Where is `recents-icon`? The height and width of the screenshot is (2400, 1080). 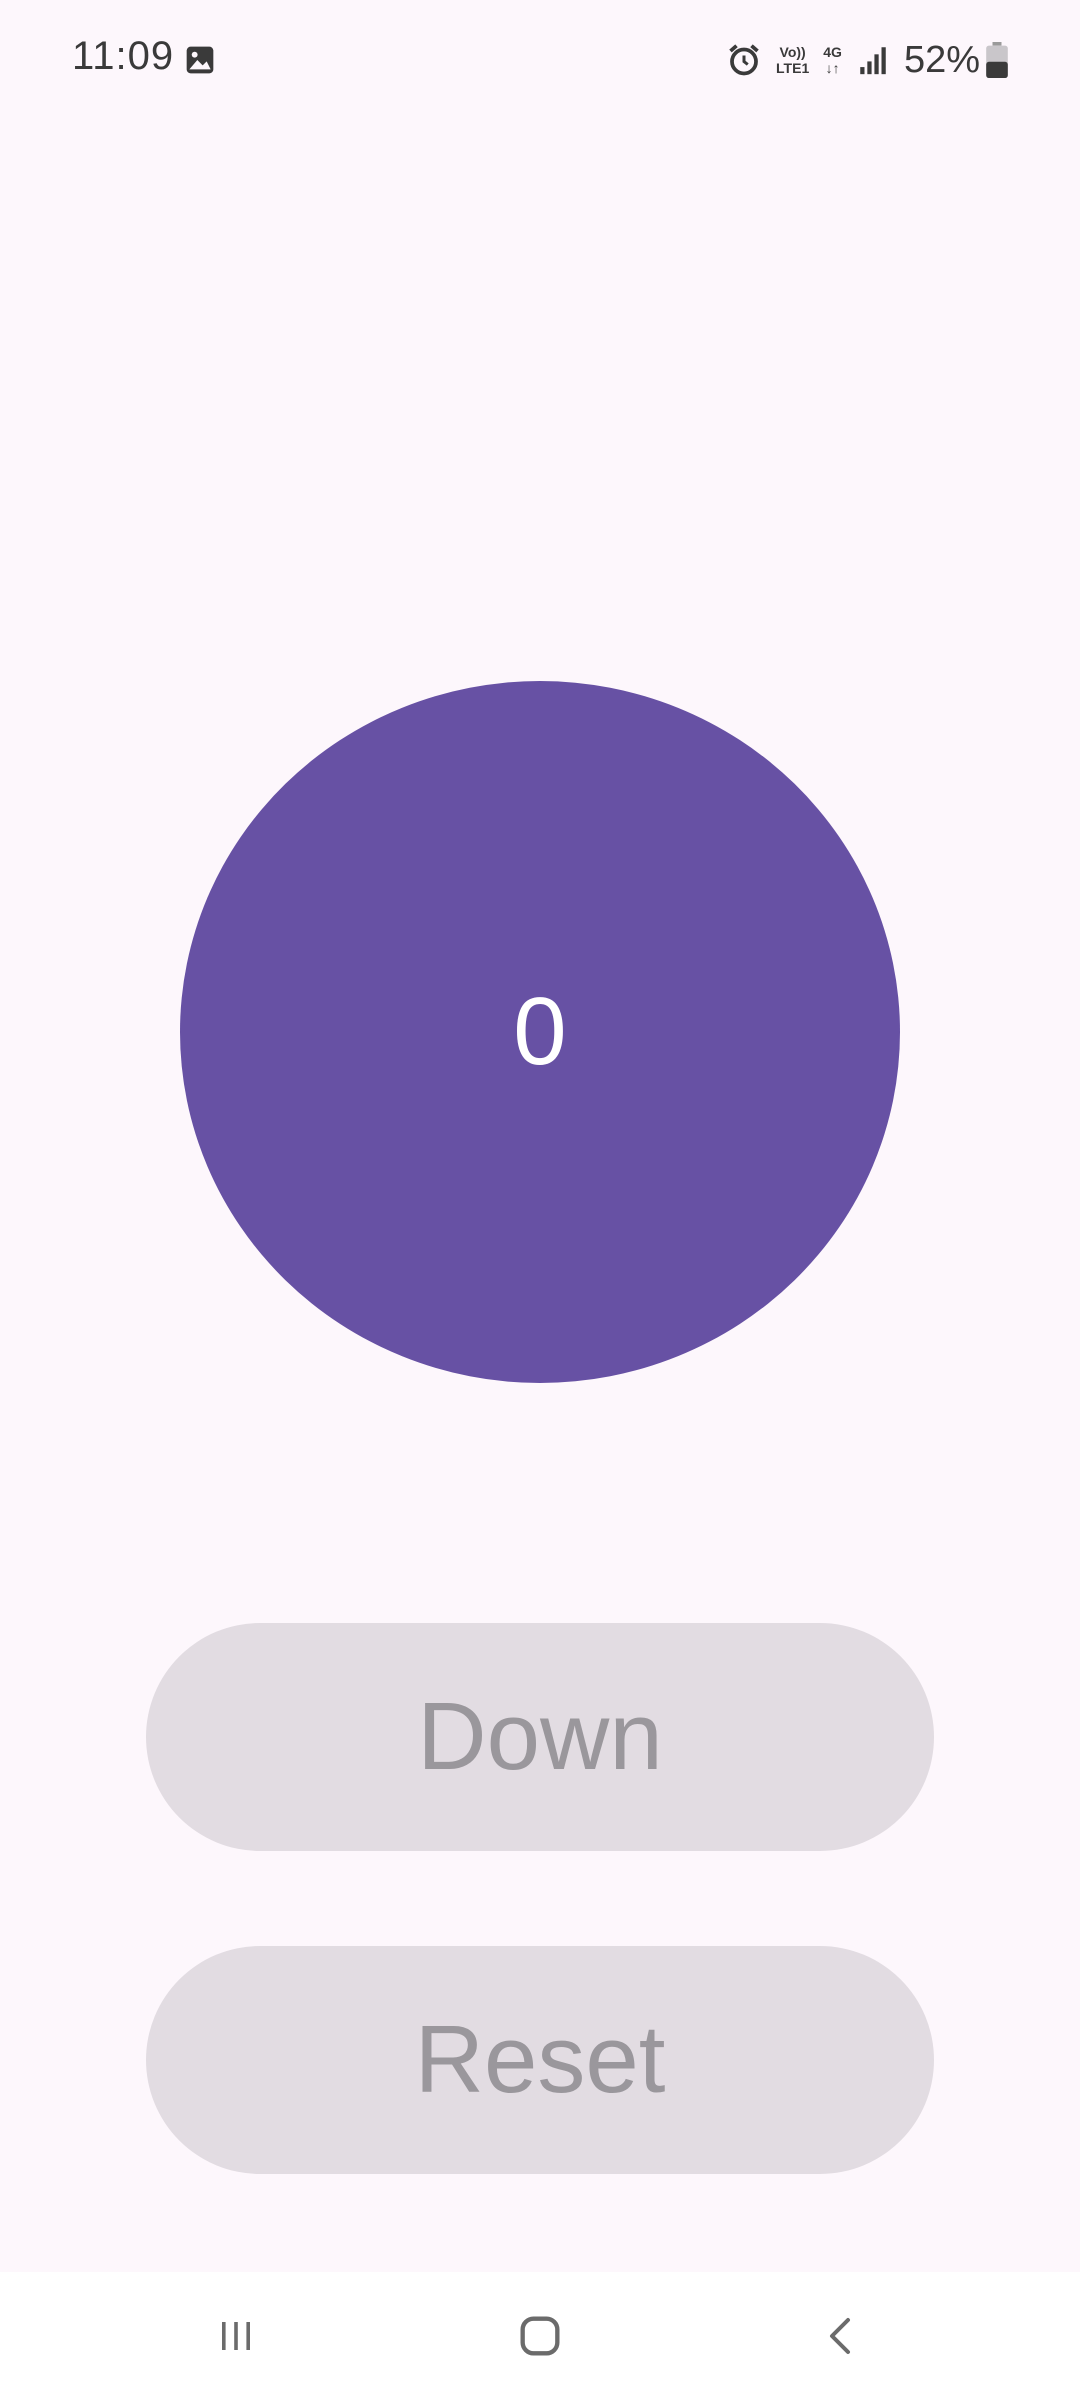
recents-icon is located at coordinates (236, 2336).